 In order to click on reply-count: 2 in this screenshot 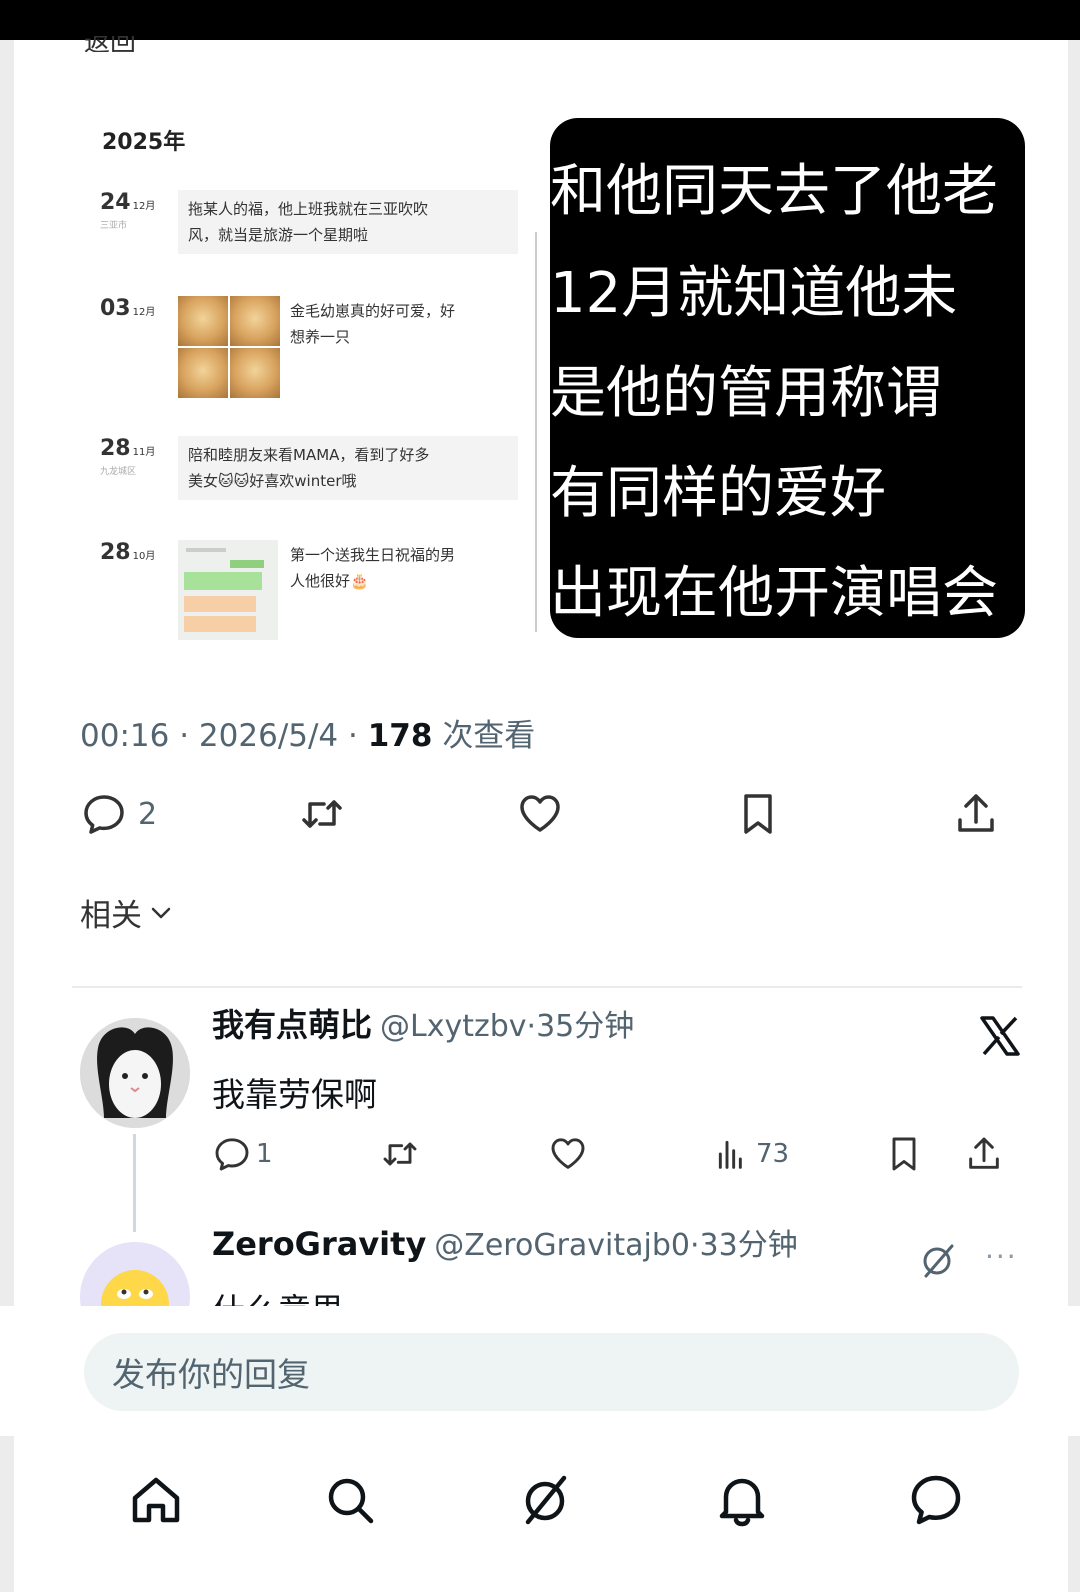, I will do `click(148, 814)`.